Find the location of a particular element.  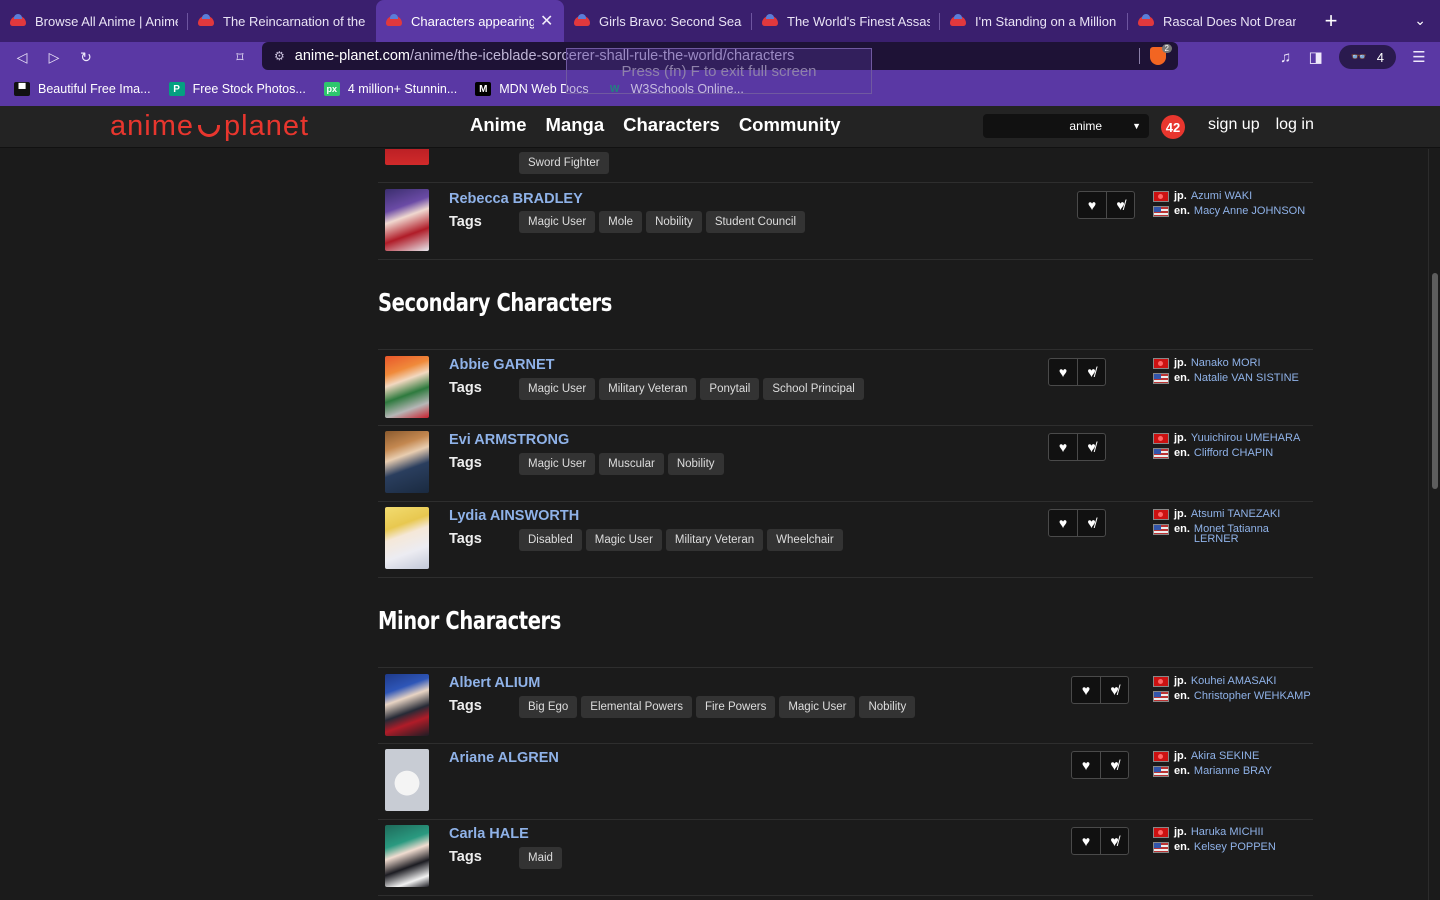

tag: Fire Powers is located at coordinates (735, 707).